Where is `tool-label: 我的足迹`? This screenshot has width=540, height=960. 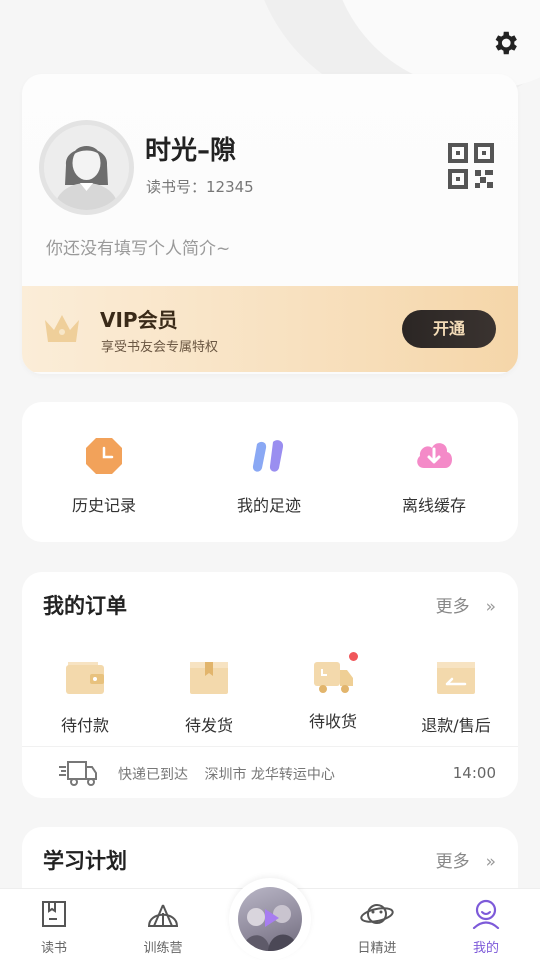
tool-label: 我的足迹 is located at coordinates (268, 505).